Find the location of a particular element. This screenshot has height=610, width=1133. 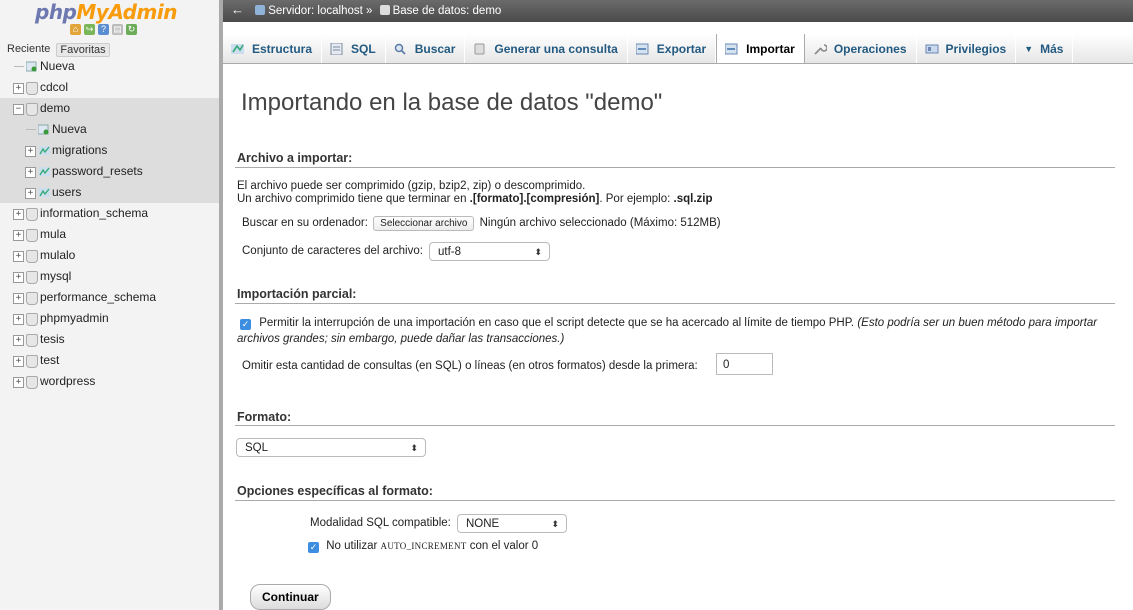

tree-item-cdcol: + cdcol is located at coordinates (109, 87).